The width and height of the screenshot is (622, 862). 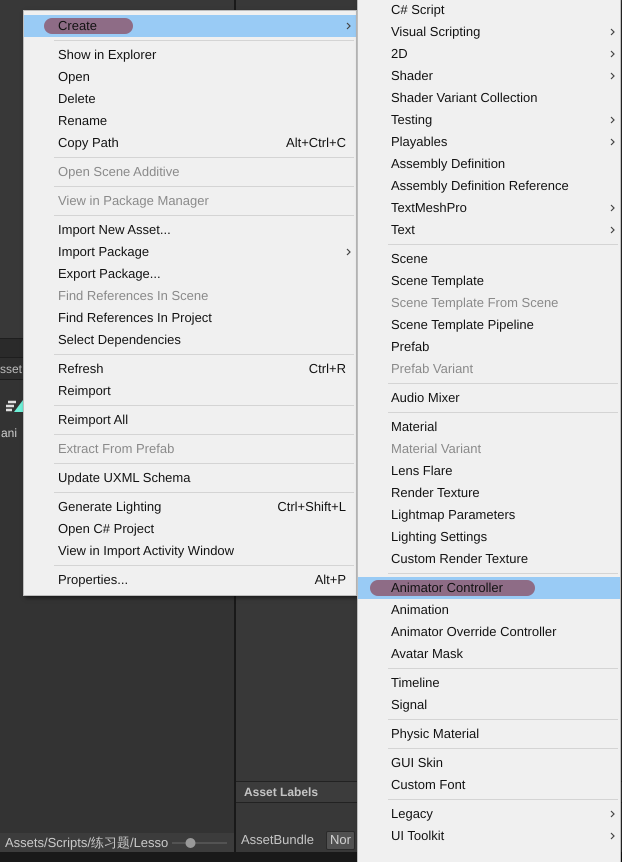 I want to click on menu-item: Delete, so click(x=190, y=99).